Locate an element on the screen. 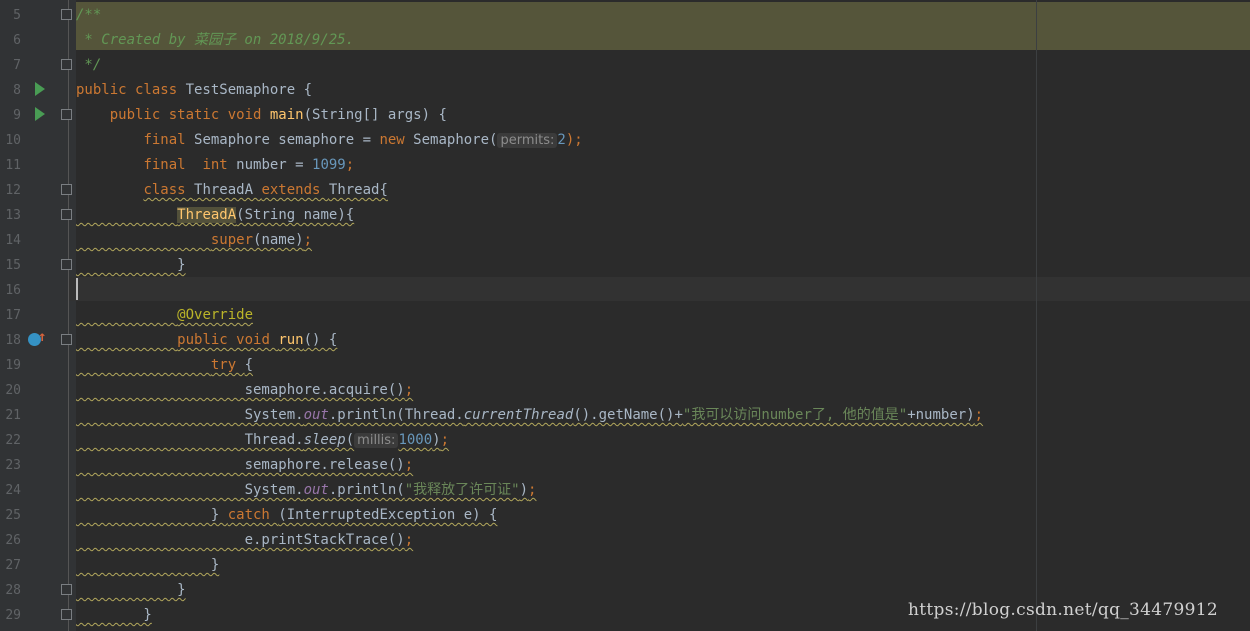 This screenshot has height=631, width=1250. code-line: 20 semaphore.acquire(); is located at coordinates (625, 390).